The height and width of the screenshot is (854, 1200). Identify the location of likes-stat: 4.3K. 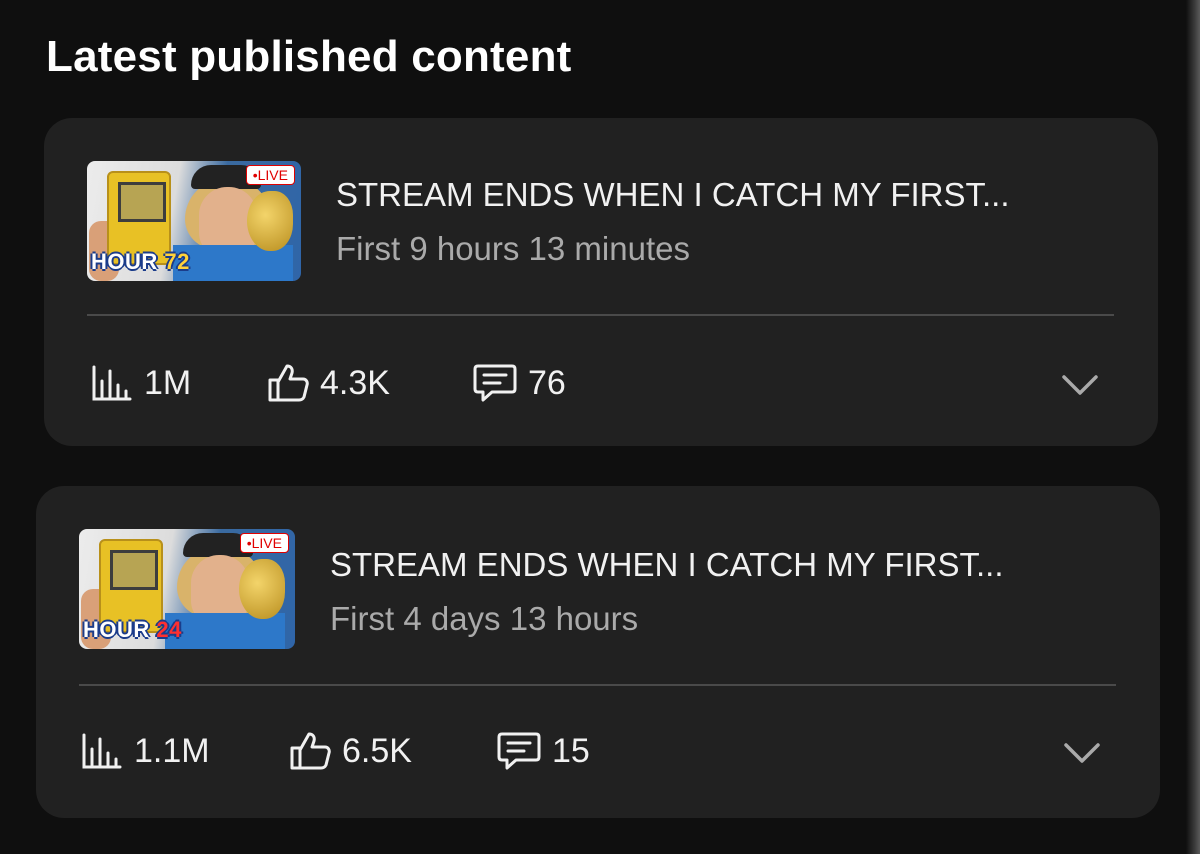
(328, 383).